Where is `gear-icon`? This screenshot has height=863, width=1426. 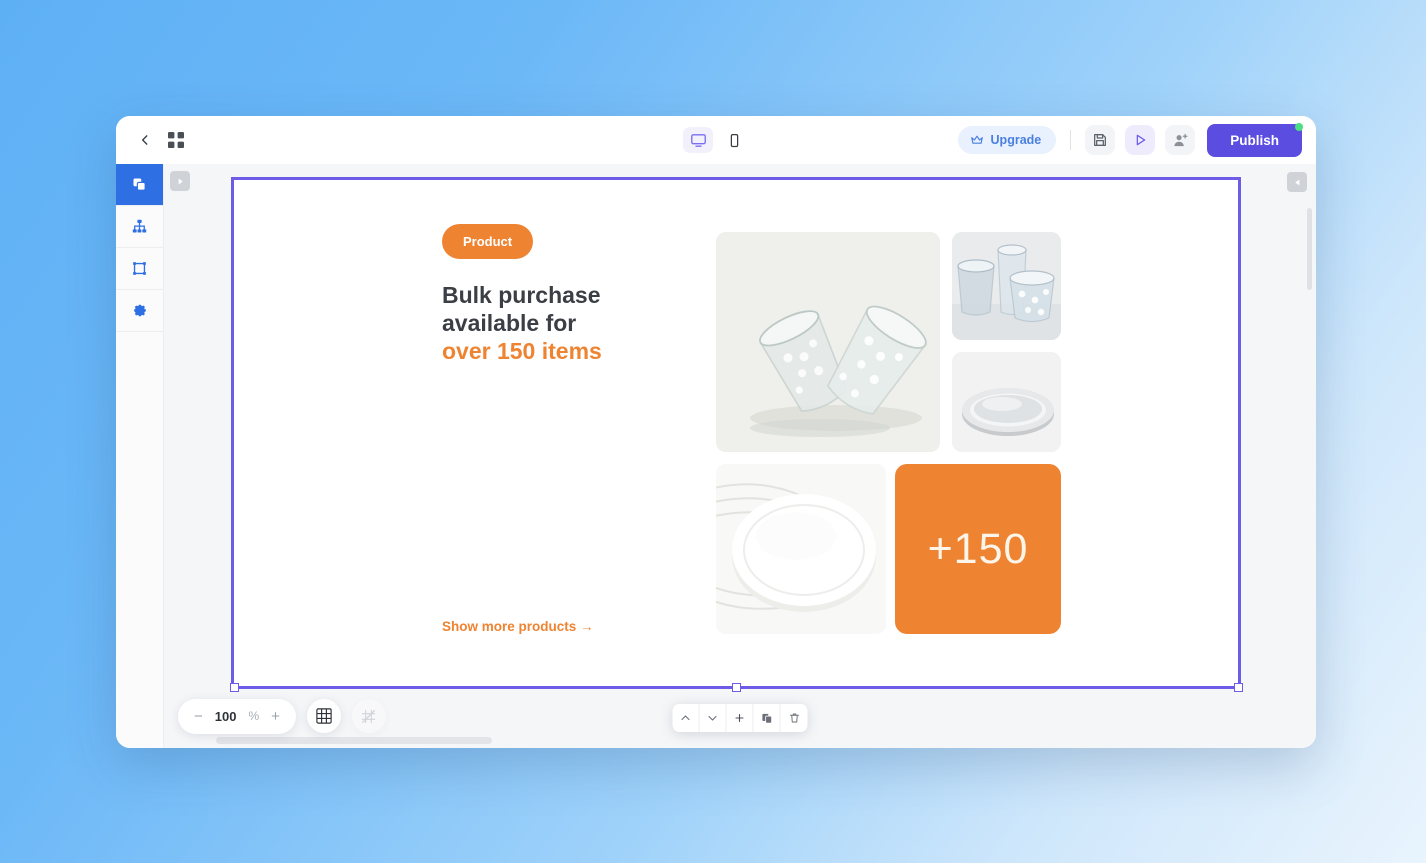 gear-icon is located at coordinates (139, 310).